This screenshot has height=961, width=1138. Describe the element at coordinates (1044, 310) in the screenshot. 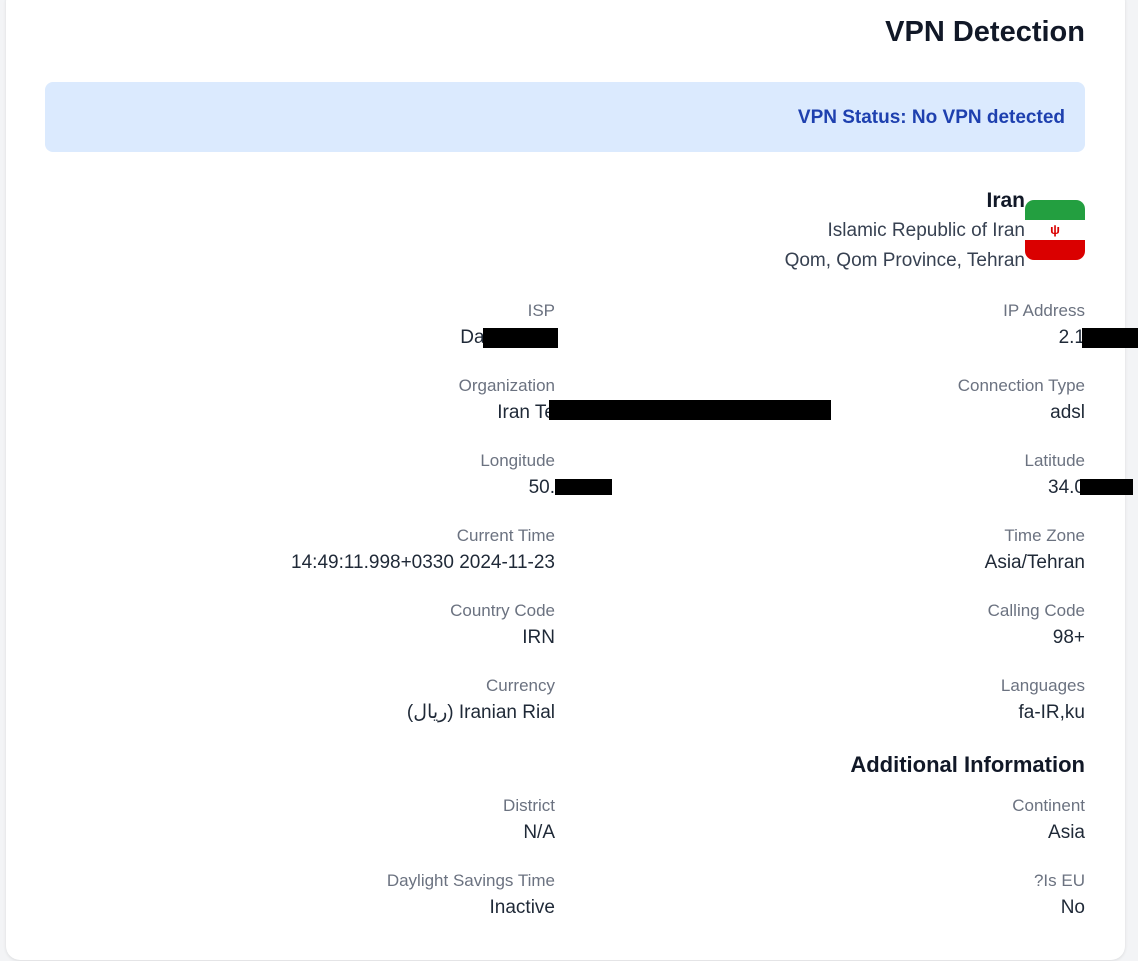

I see `ip-address-label: IP Address` at that location.